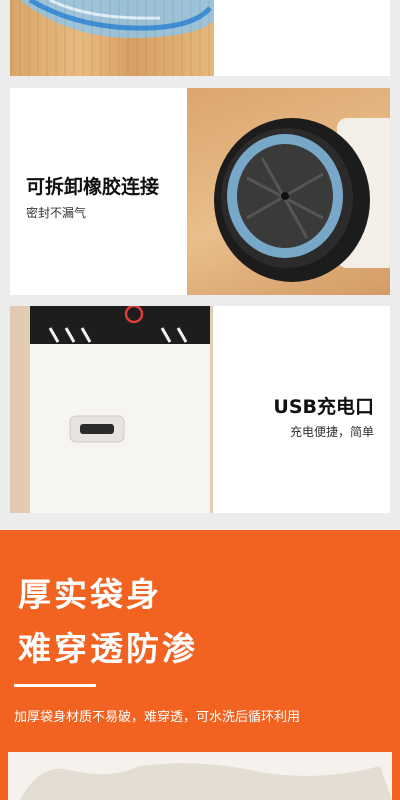 This screenshot has height=800, width=400. Describe the element at coordinates (323, 407) in the screenshot. I see `feature-title-usb: USB充电口` at that location.